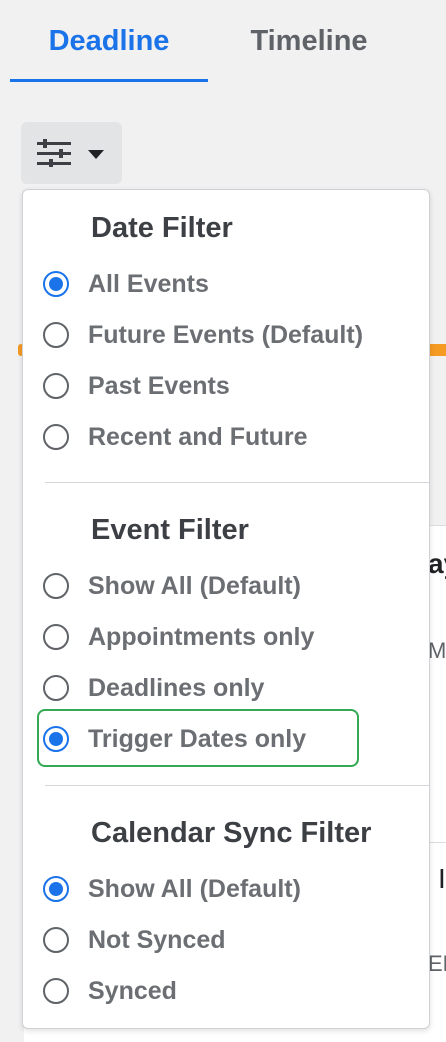 Image resolution: width=446 pixels, height=1042 pixels. Describe the element at coordinates (132, 990) in the screenshot. I see `option-label: Synced` at that location.